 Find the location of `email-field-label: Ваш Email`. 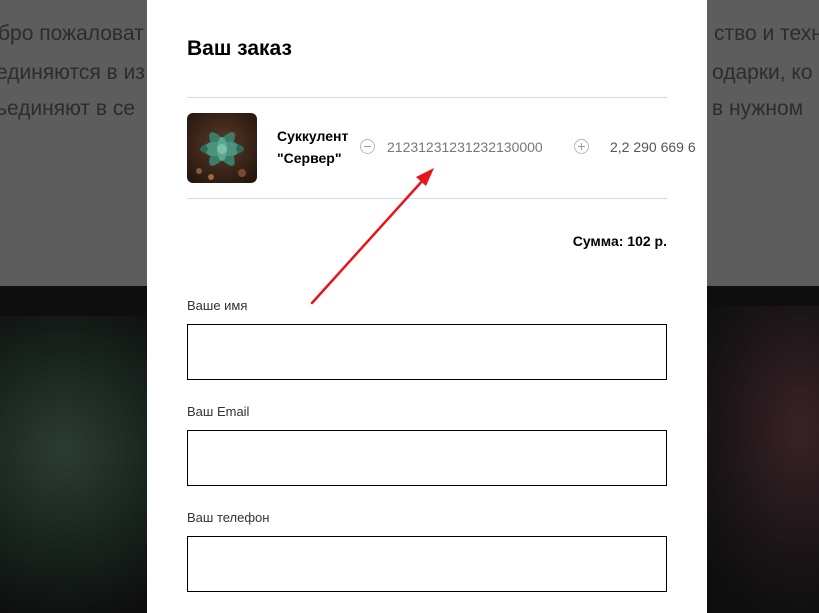

email-field-label: Ваш Email is located at coordinates (218, 411).